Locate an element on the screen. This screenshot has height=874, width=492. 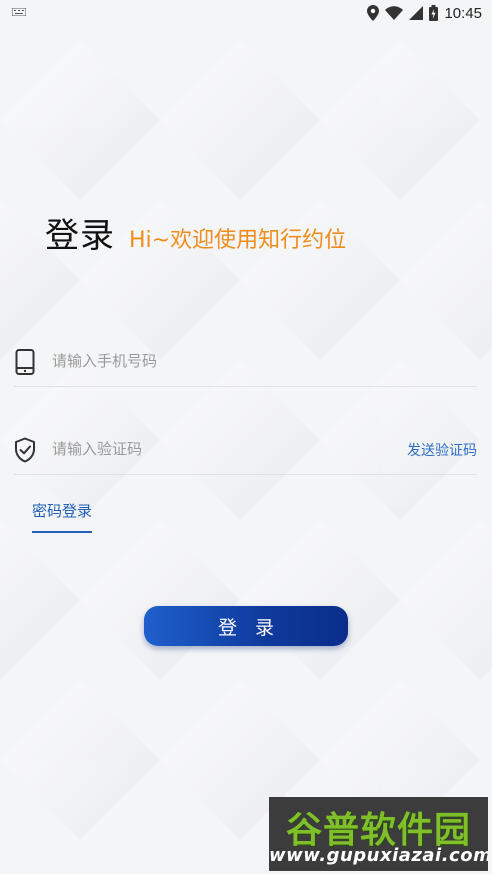
phone-field is located at coordinates (245, 362).